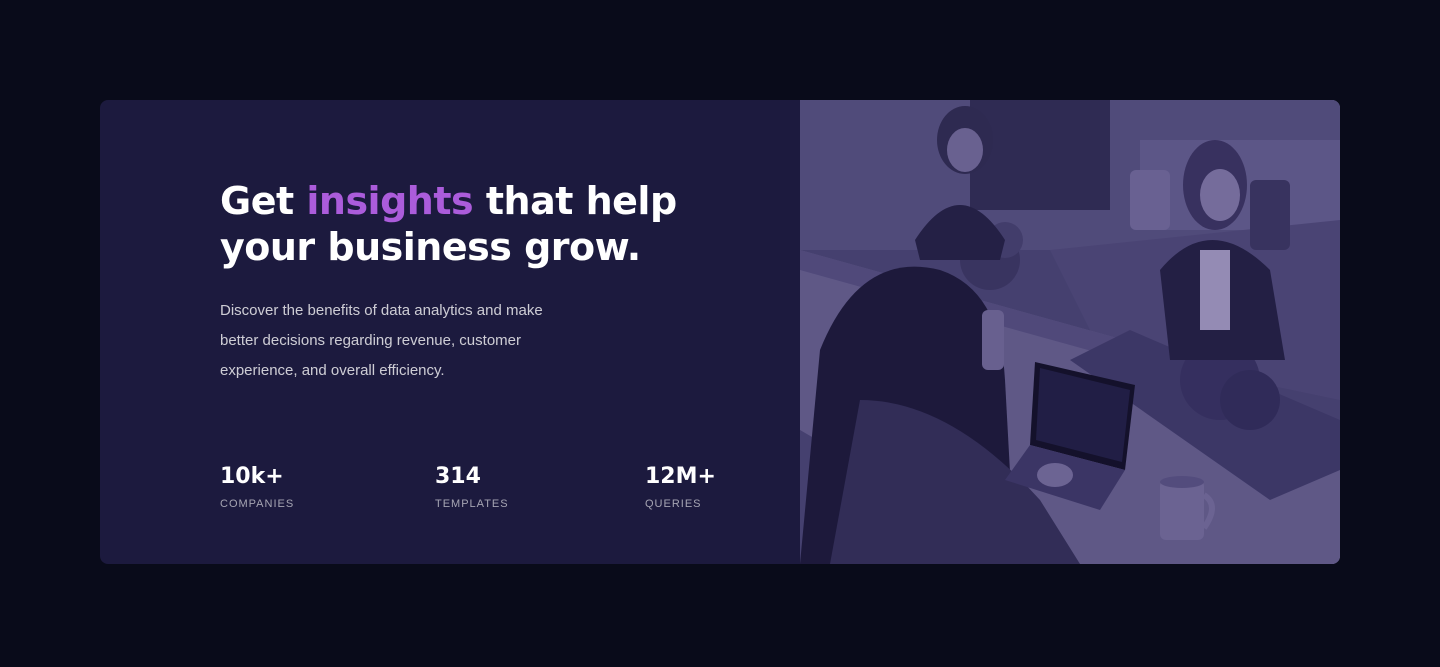 The width and height of the screenshot is (1440, 667). Describe the element at coordinates (680, 476) in the screenshot. I see `stat-value: 12M+` at that location.